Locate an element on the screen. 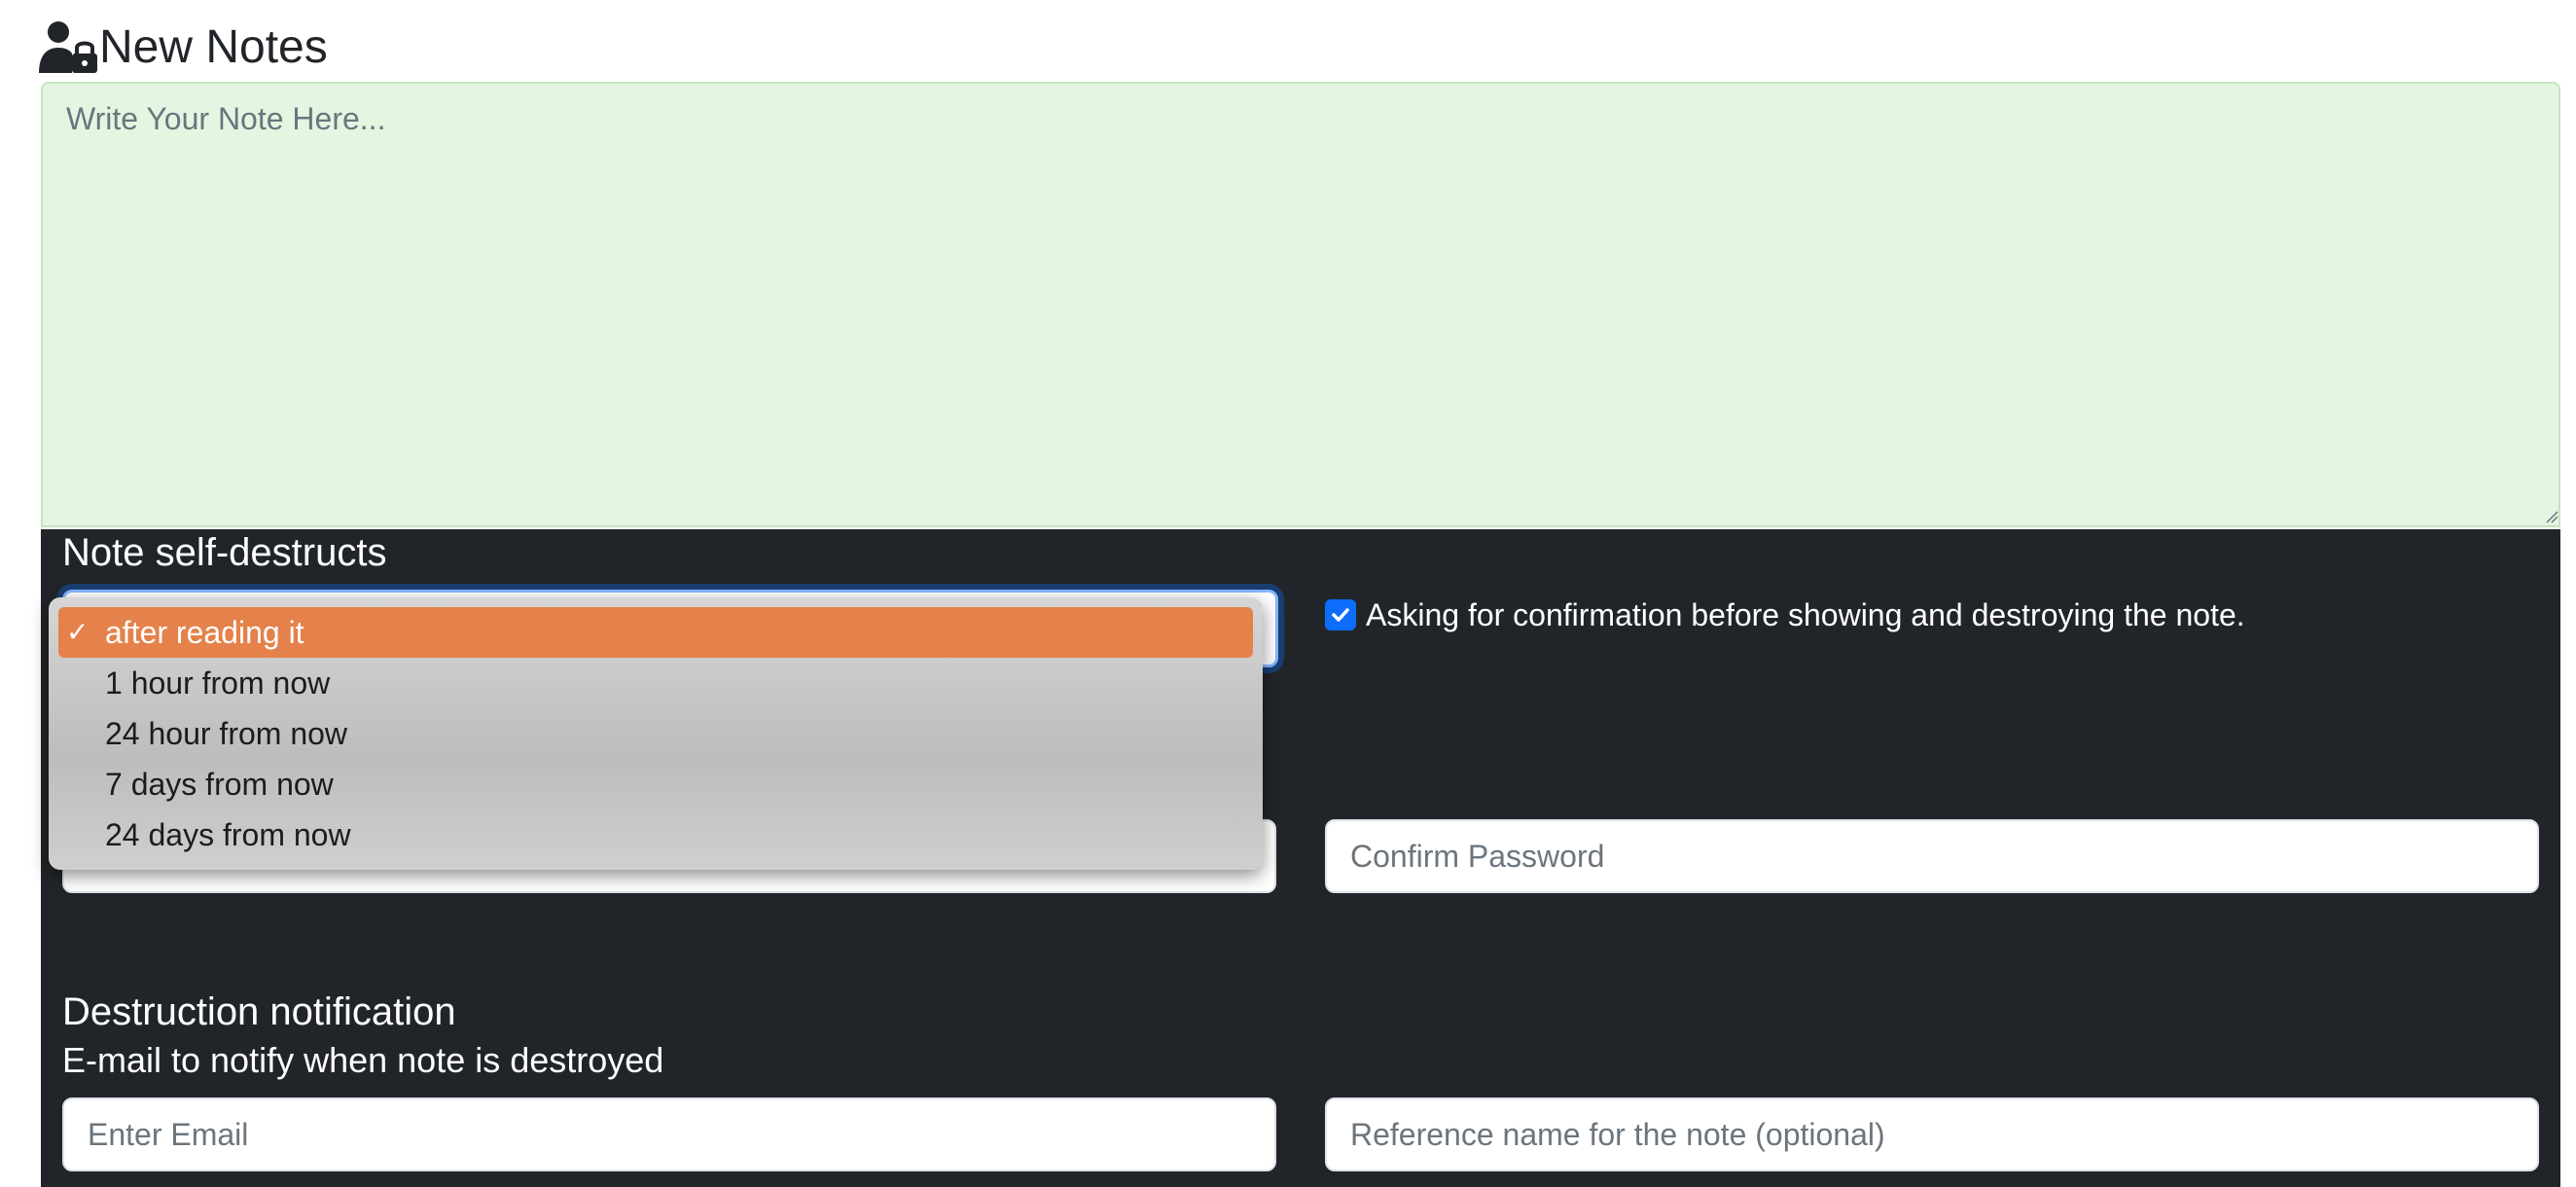  reference-name-field is located at coordinates (1932, 1134).